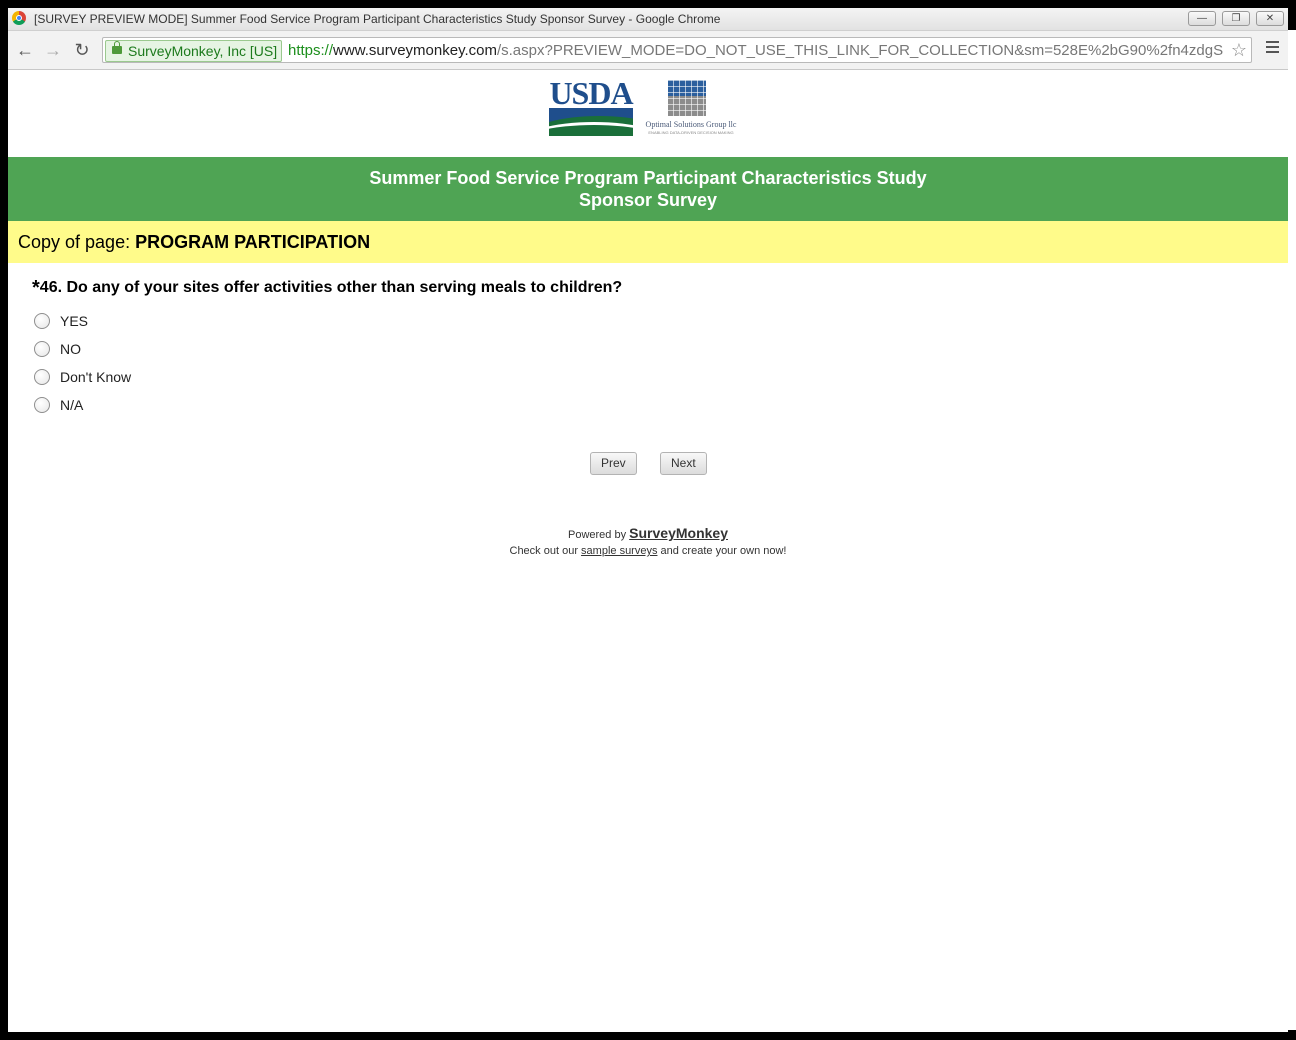  I want to click on option-dont-know: Don't Know, so click(82, 377).